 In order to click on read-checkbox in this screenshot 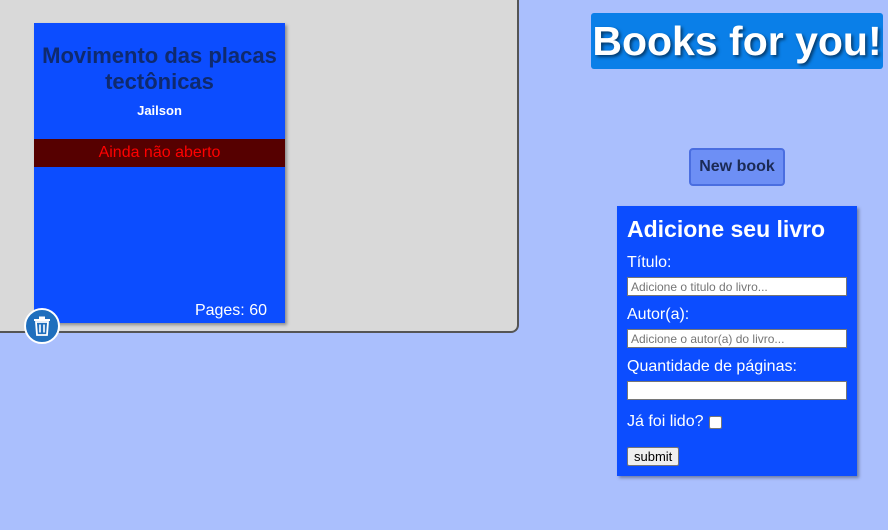, I will do `click(715, 422)`.